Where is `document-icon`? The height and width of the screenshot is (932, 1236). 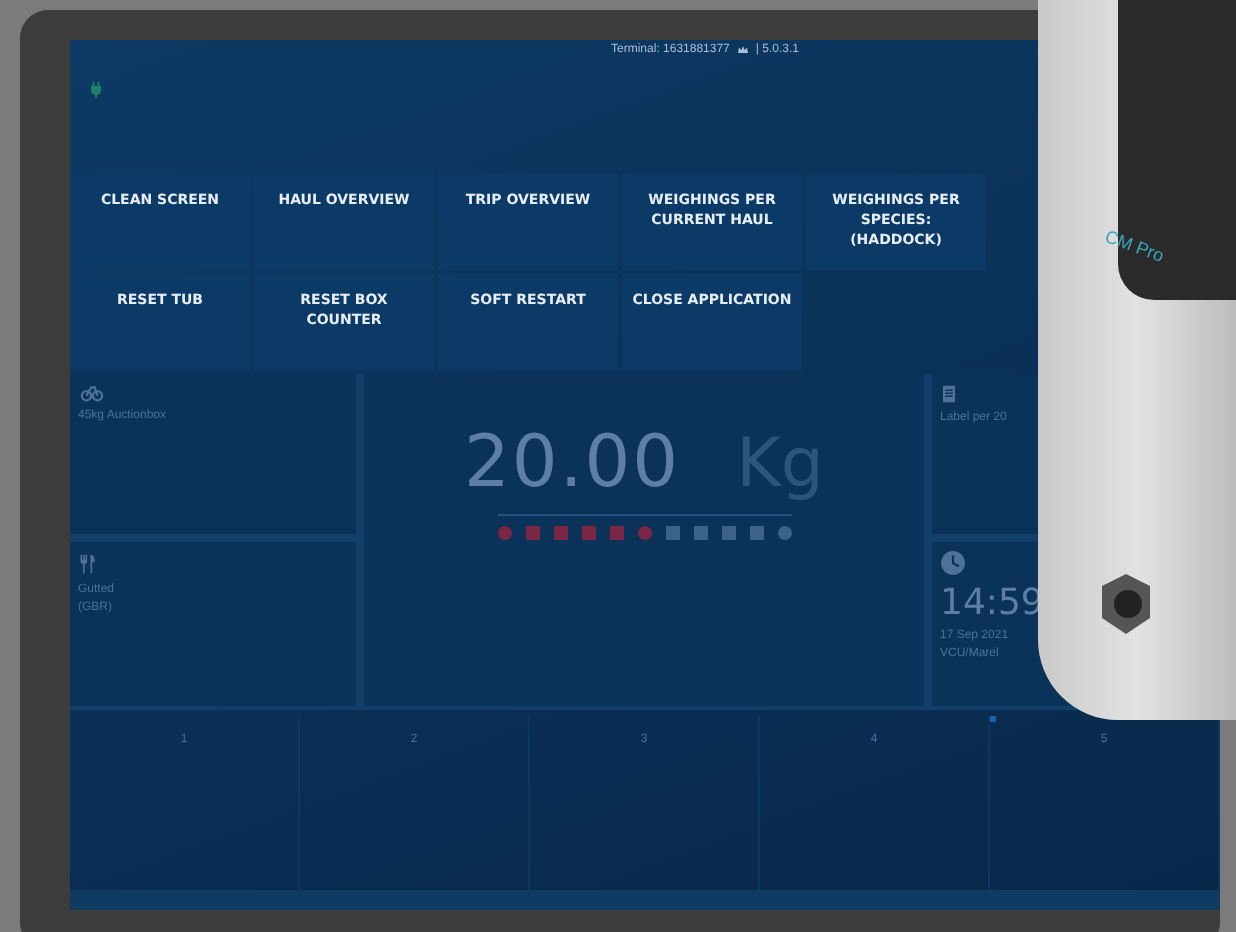 document-icon is located at coordinates (949, 393).